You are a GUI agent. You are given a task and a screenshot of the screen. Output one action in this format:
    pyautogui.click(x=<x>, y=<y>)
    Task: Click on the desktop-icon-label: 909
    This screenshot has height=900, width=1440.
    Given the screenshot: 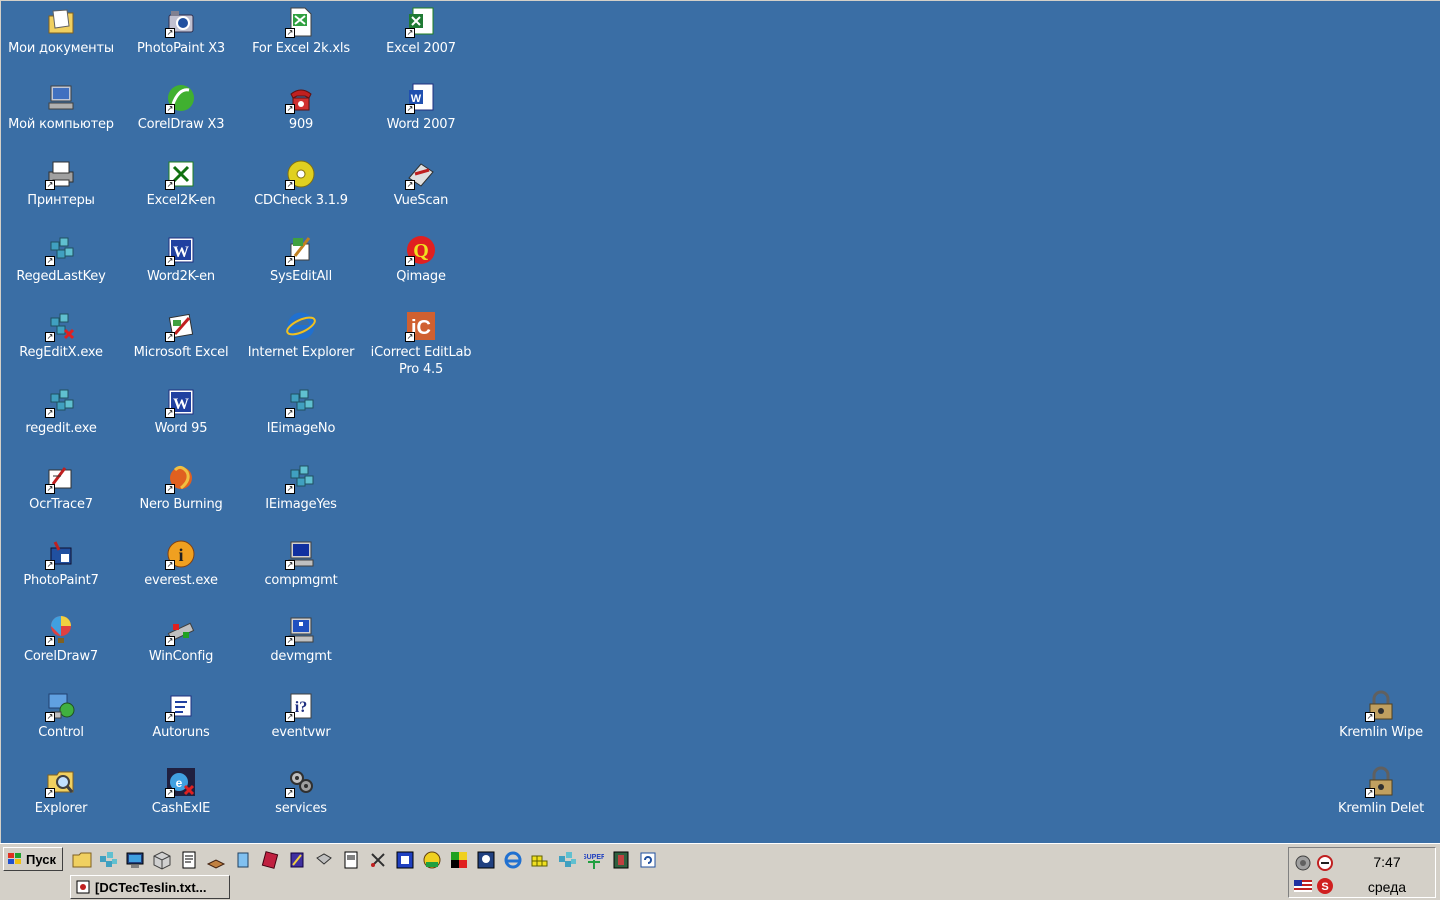 What is the action you would take?
    pyautogui.click(x=301, y=124)
    